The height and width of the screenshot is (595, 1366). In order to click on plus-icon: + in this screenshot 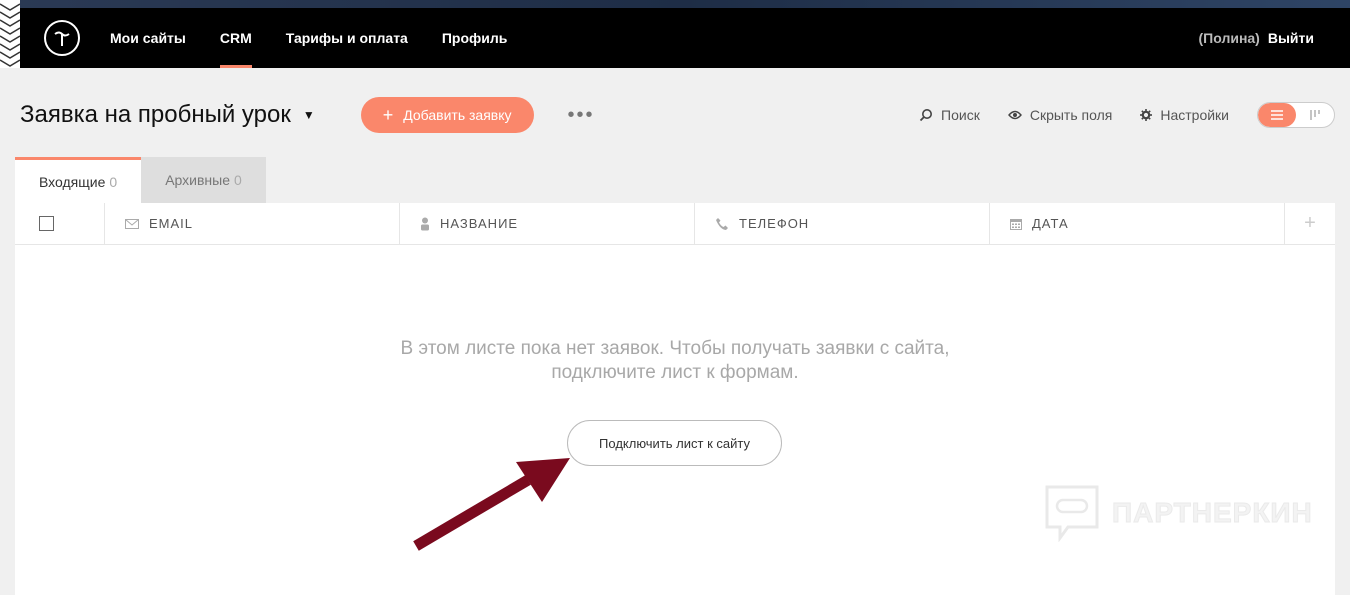, I will do `click(388, 115)`.